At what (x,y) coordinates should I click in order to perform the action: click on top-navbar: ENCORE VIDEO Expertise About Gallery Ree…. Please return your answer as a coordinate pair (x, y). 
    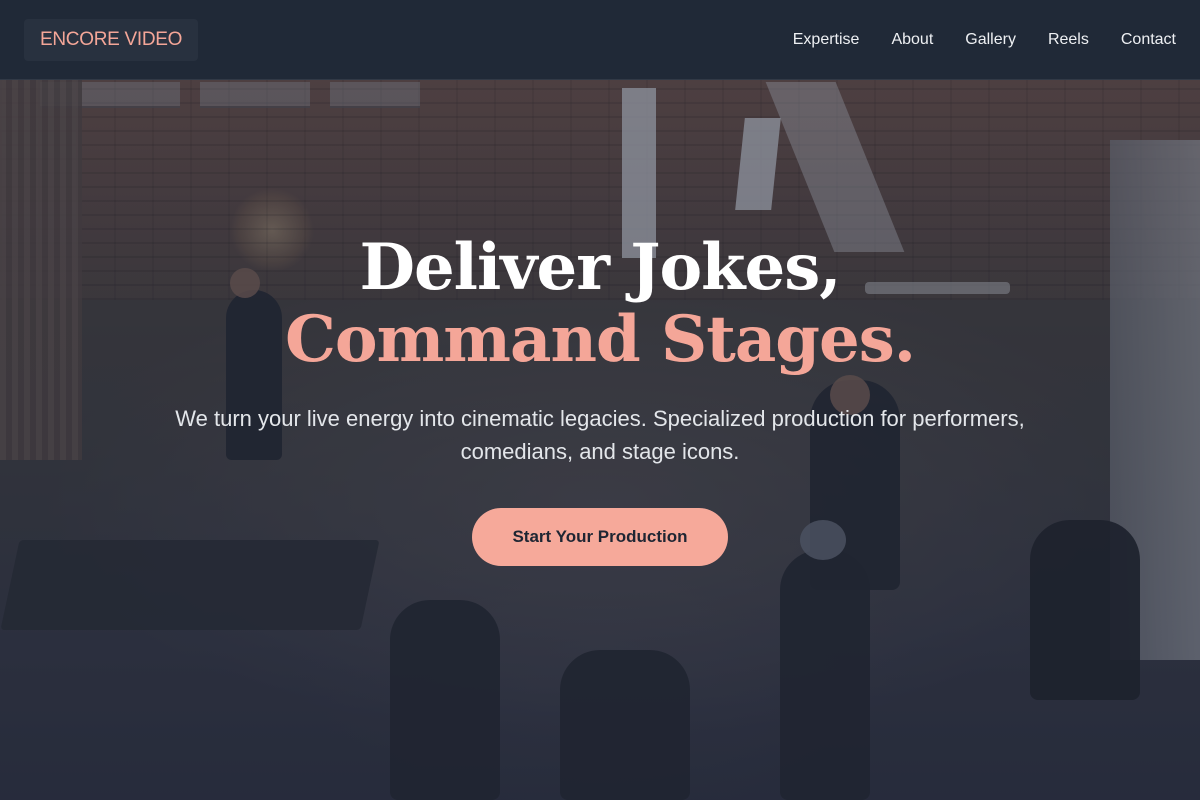
    Looking at the image, I should click on (600, 40).